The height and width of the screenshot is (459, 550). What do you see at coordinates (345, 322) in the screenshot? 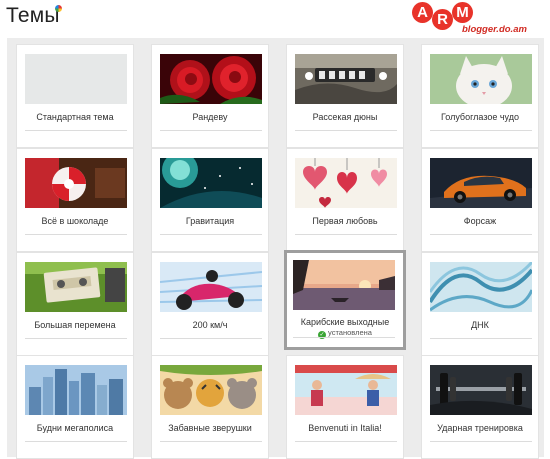
I see `theme-label: Карибские выходные` at bounding box center [345, 322].